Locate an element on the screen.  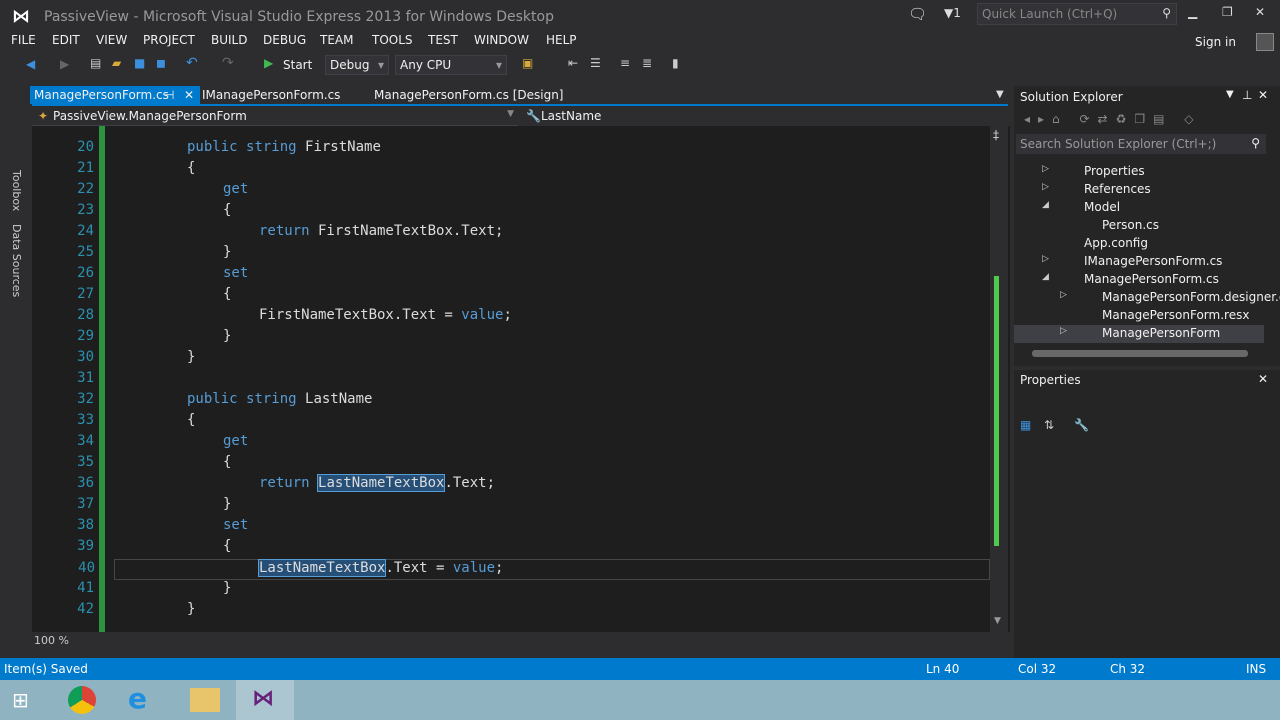
solution-item-label: Person.cs is located at coordinates (1130, 225).